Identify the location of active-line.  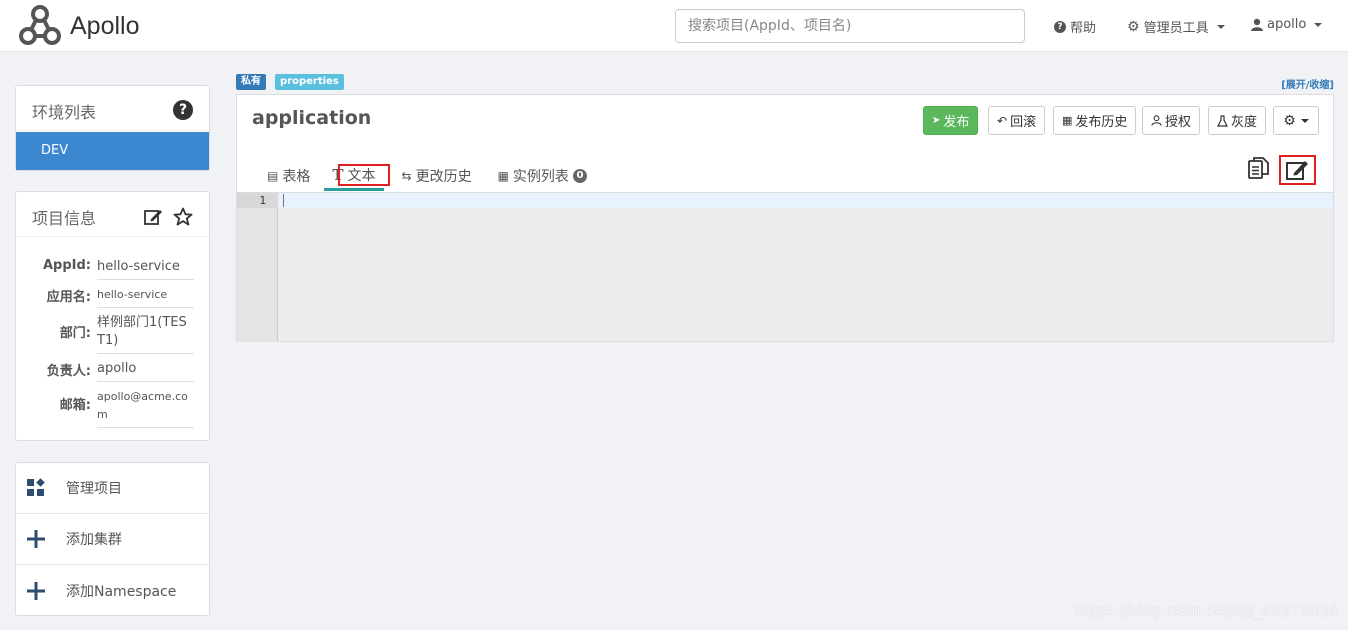
(806, 200).